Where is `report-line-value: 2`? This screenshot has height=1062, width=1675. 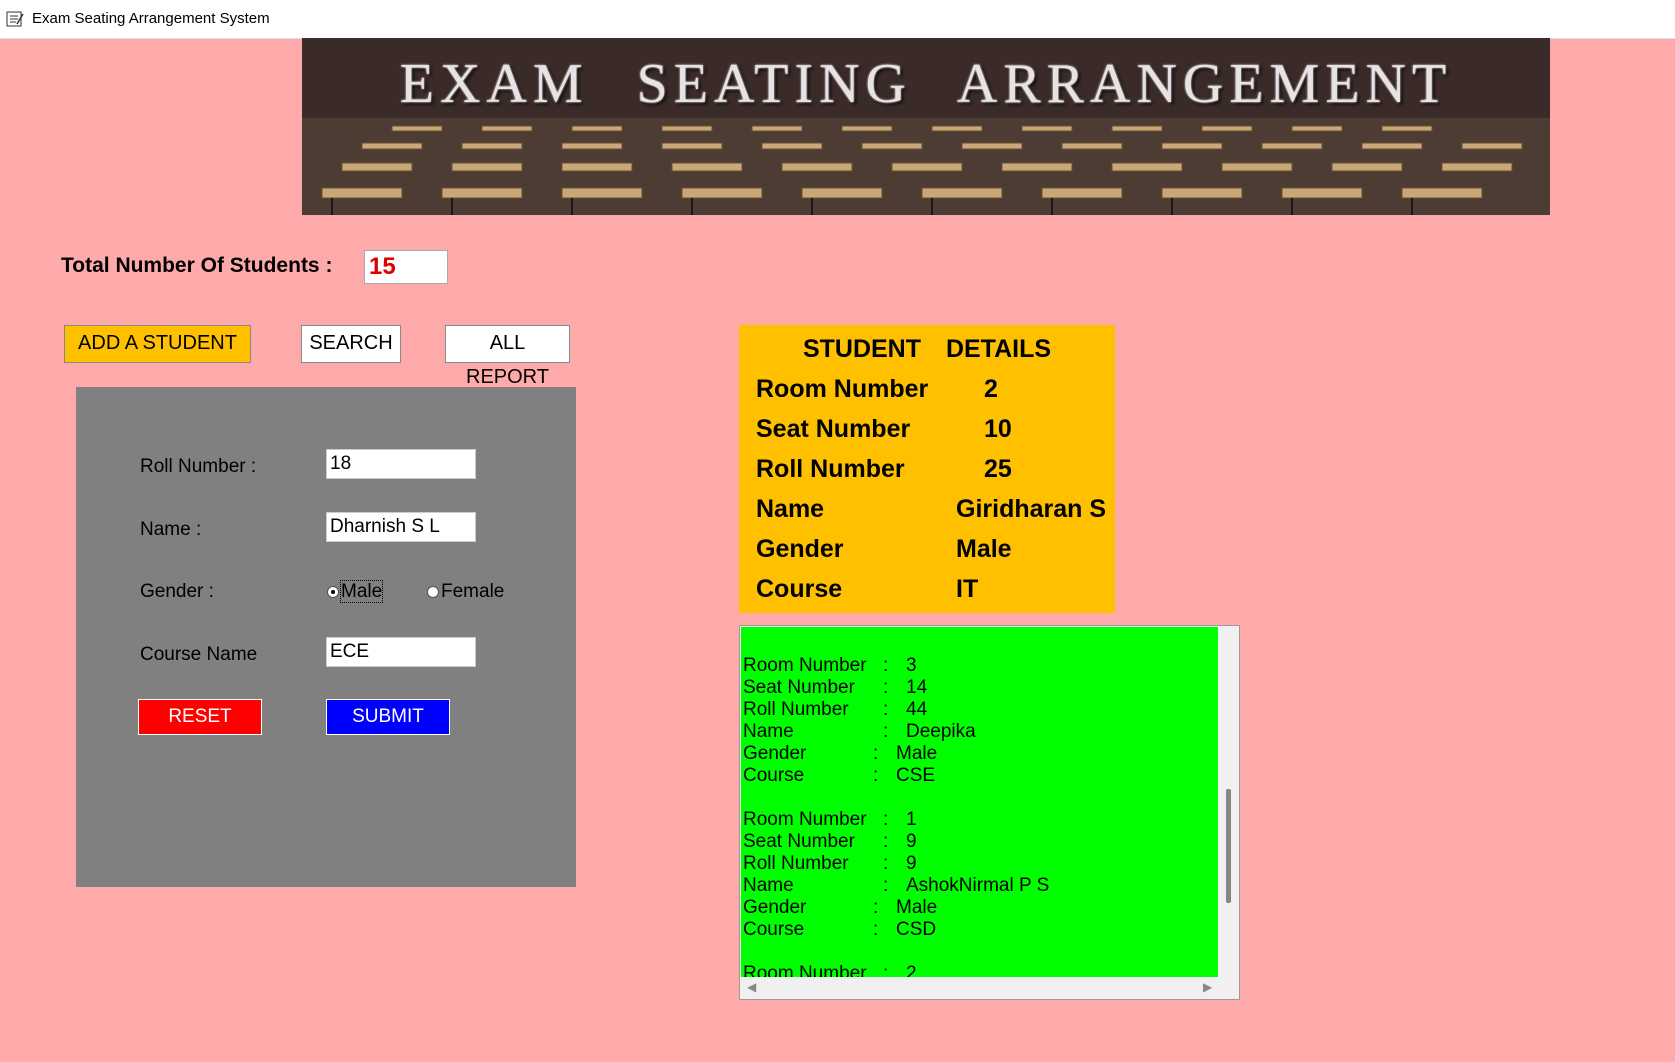 report-line-value: 2 is located at coordinates (911, 970).